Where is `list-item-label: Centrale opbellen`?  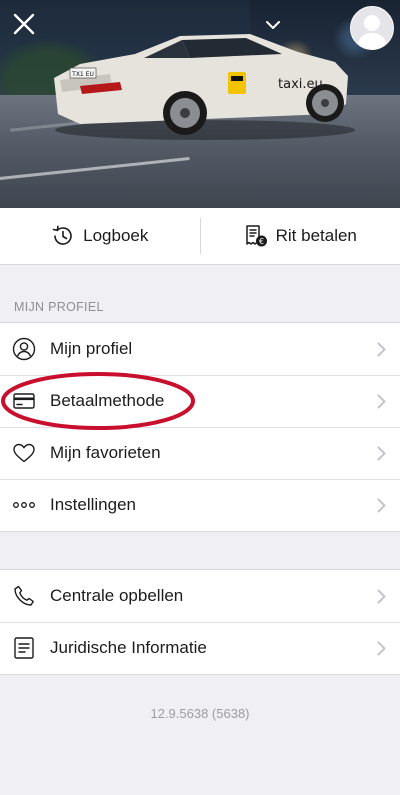 list-item-label: Centrale opbellen is located at coordinates (117, 595).